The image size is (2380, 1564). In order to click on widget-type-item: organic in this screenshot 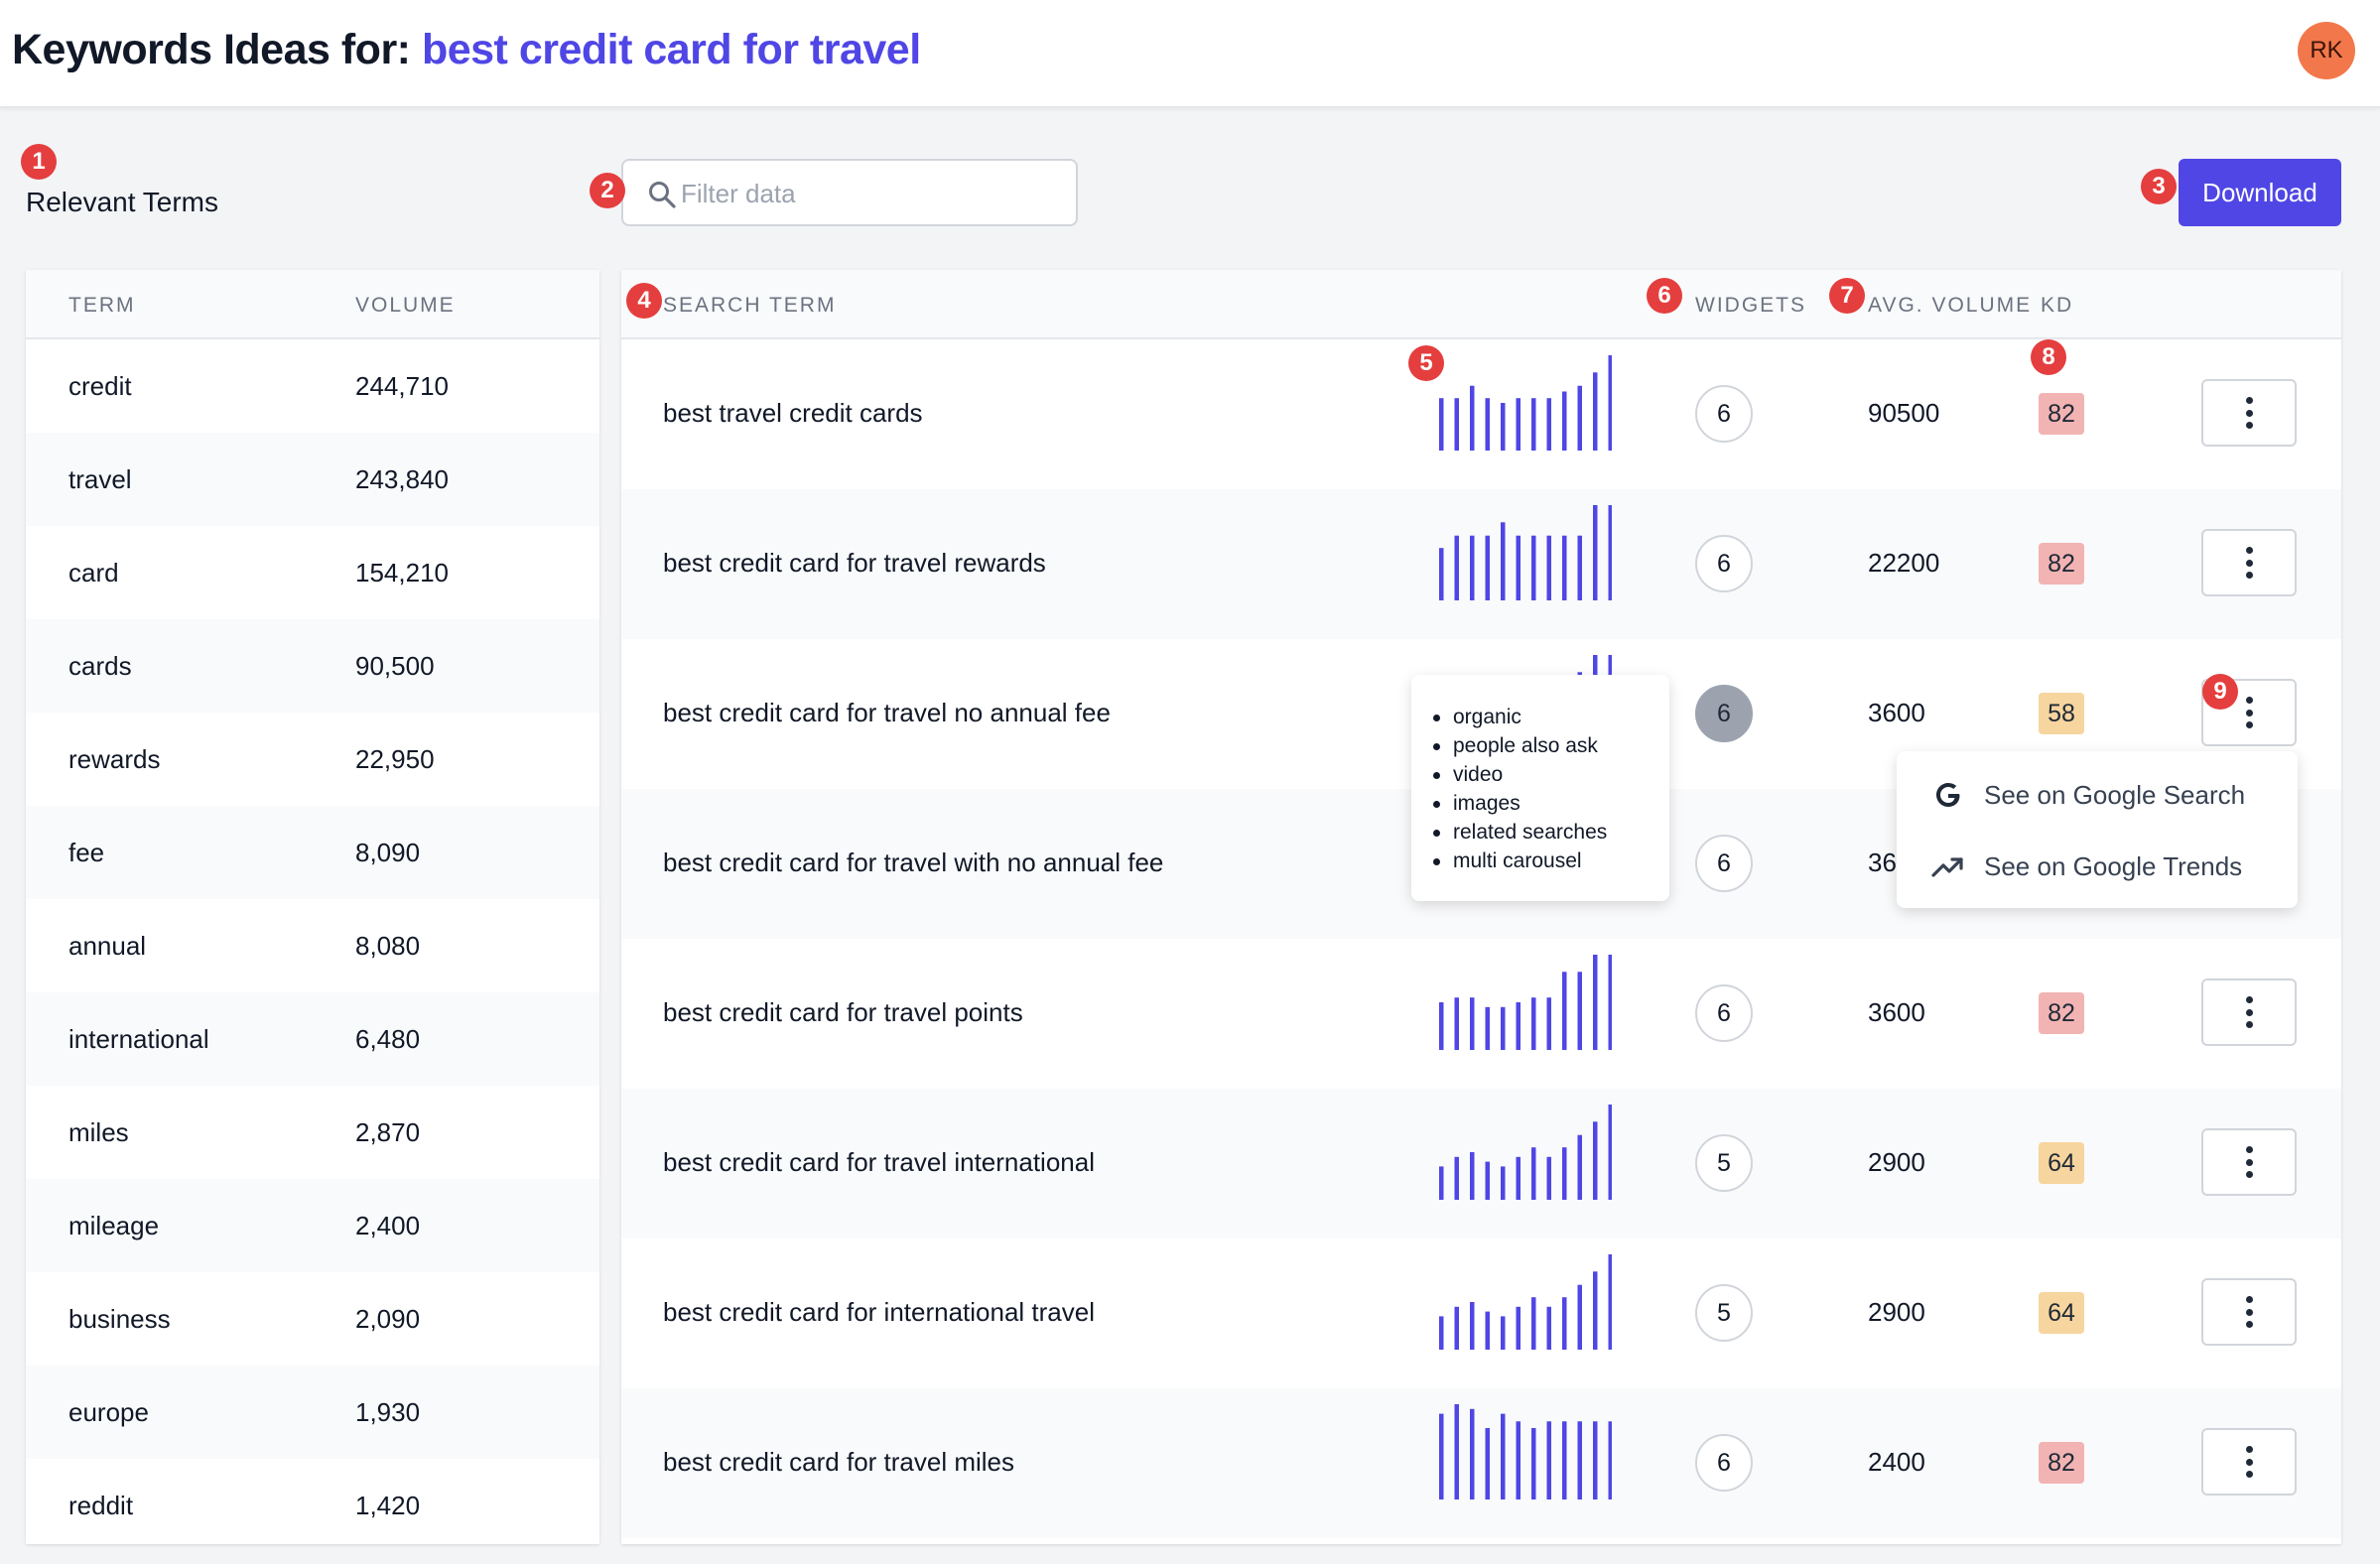, I will do `click(1550, 717)`.